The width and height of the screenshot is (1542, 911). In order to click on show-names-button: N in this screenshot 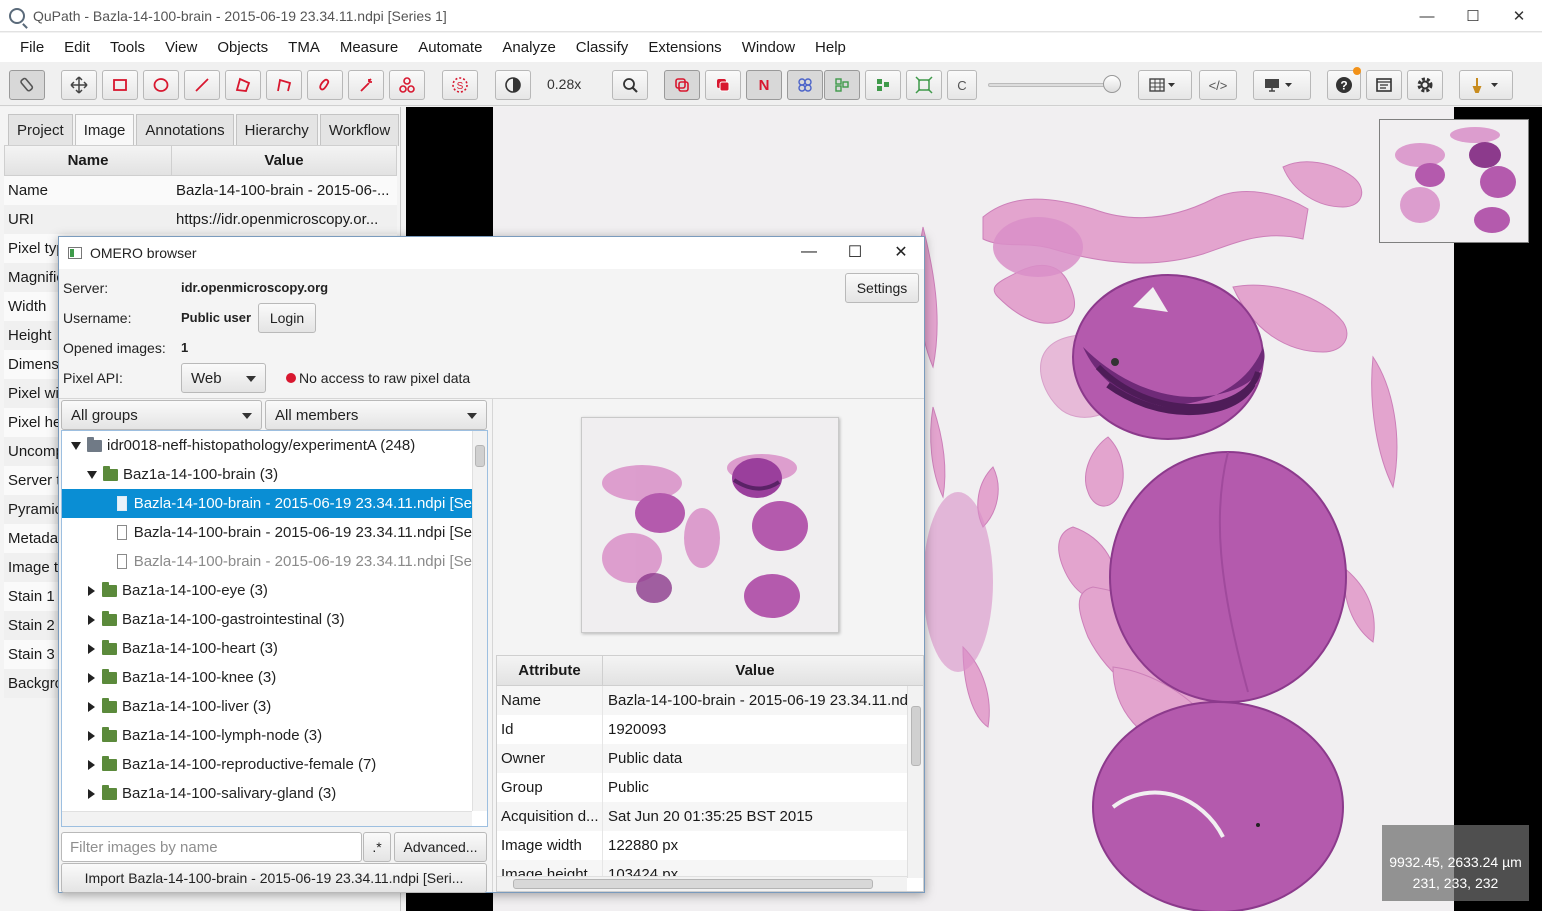, I will do `click(764, 85)`.